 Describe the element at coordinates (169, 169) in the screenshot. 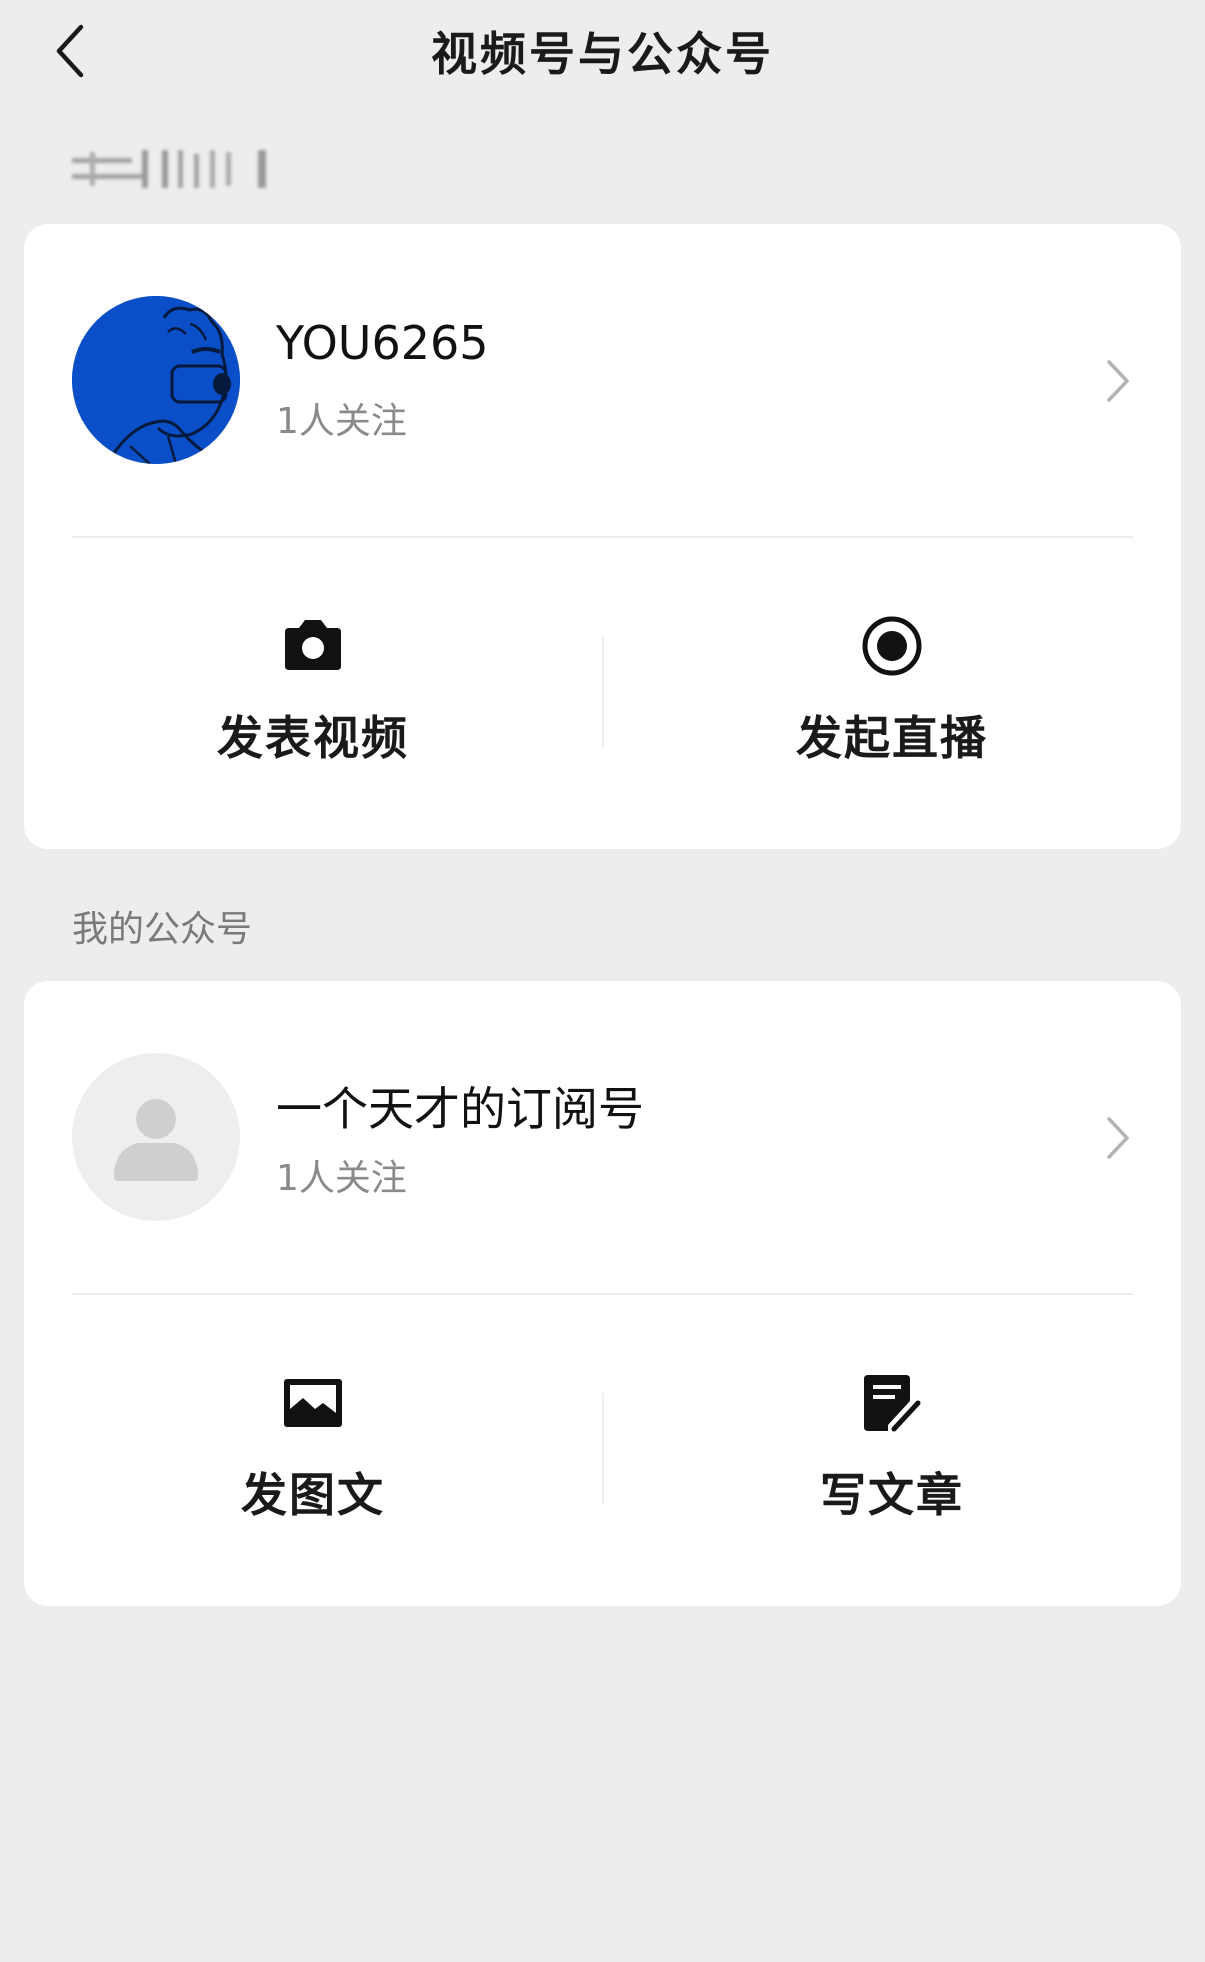

I see `redacted-account-name` at that location.